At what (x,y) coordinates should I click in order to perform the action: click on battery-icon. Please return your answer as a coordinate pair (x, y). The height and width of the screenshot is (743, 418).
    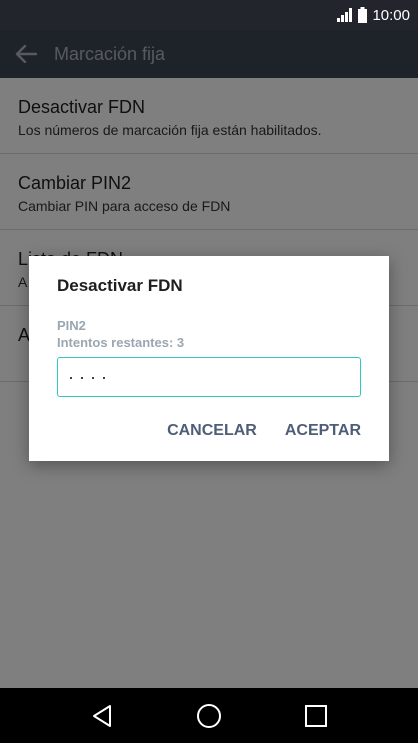
    Looking at the image, I should click on (363, 15).